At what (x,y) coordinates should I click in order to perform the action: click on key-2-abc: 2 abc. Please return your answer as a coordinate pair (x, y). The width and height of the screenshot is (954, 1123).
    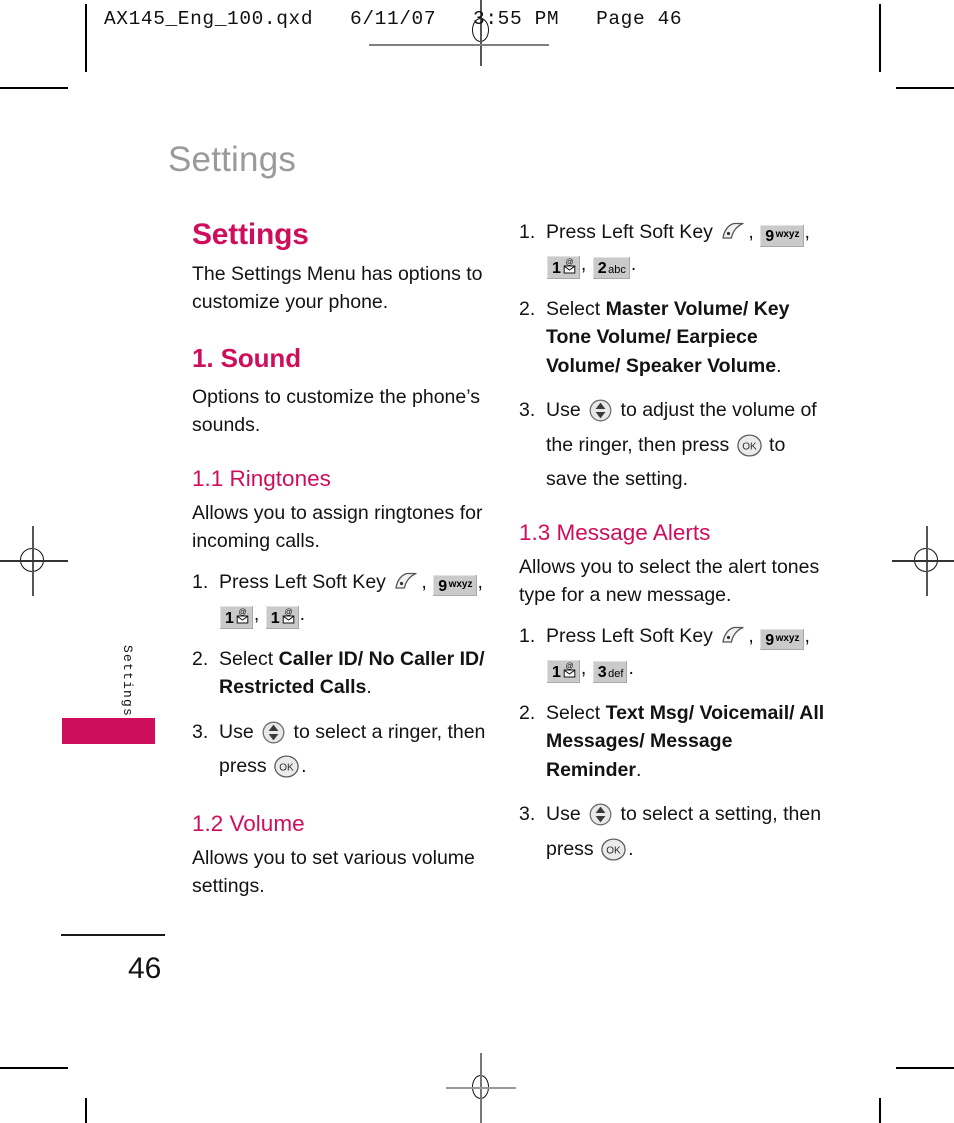
    Looking at the image, I should click on (611, 268).